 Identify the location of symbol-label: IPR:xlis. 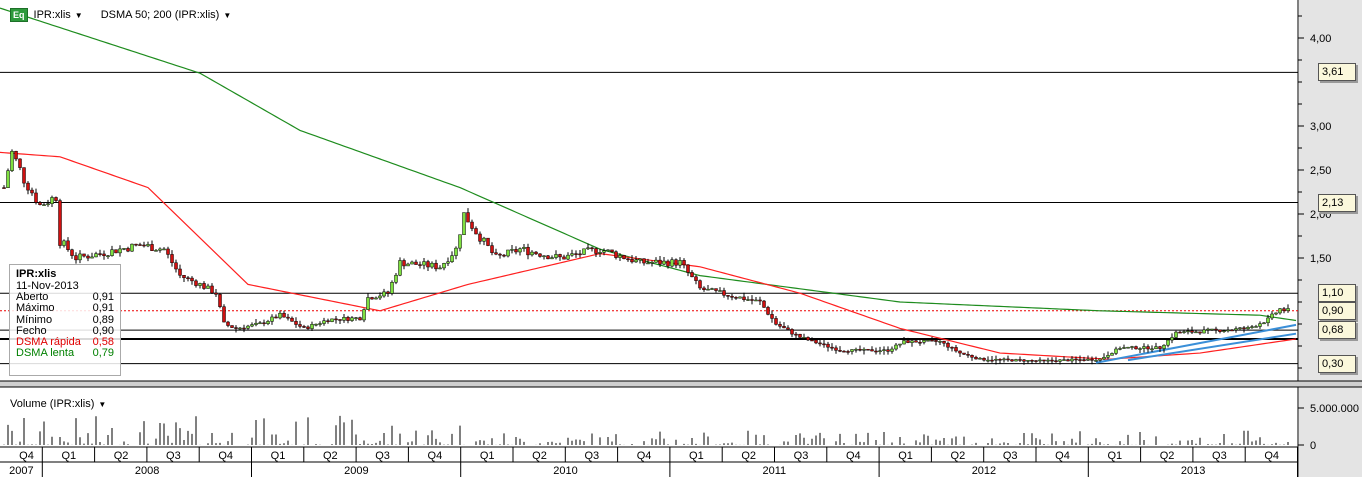
(52, 15).